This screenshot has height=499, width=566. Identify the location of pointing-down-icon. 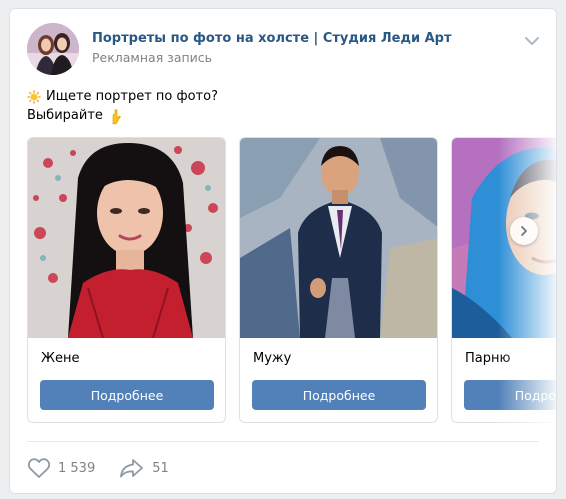
(115, 116).